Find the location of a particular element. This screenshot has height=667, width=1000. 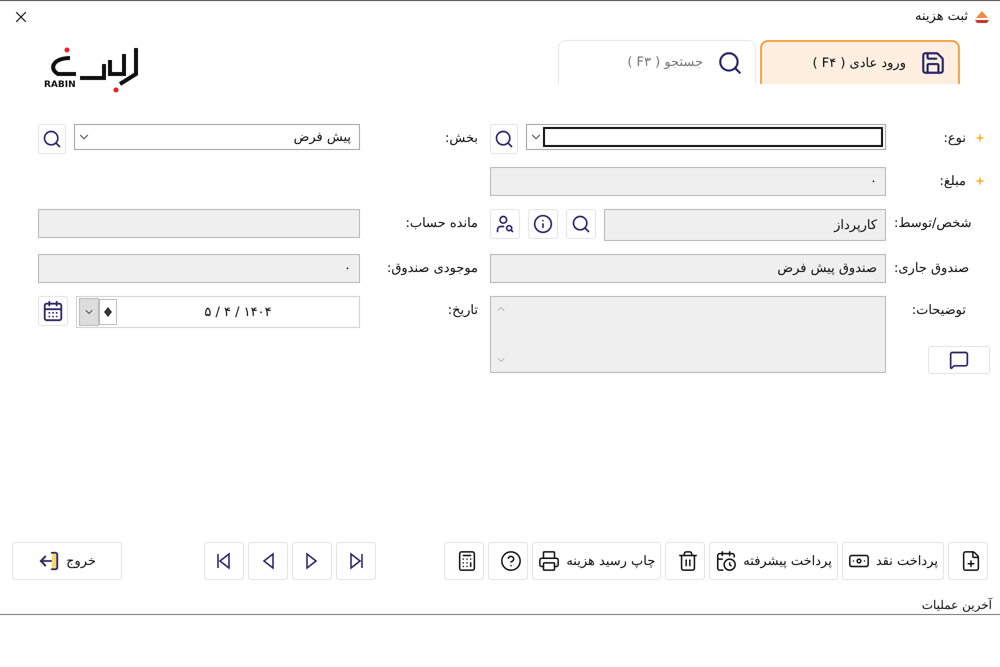

text-field: کارپرداز is located at coordinates (745, 225).